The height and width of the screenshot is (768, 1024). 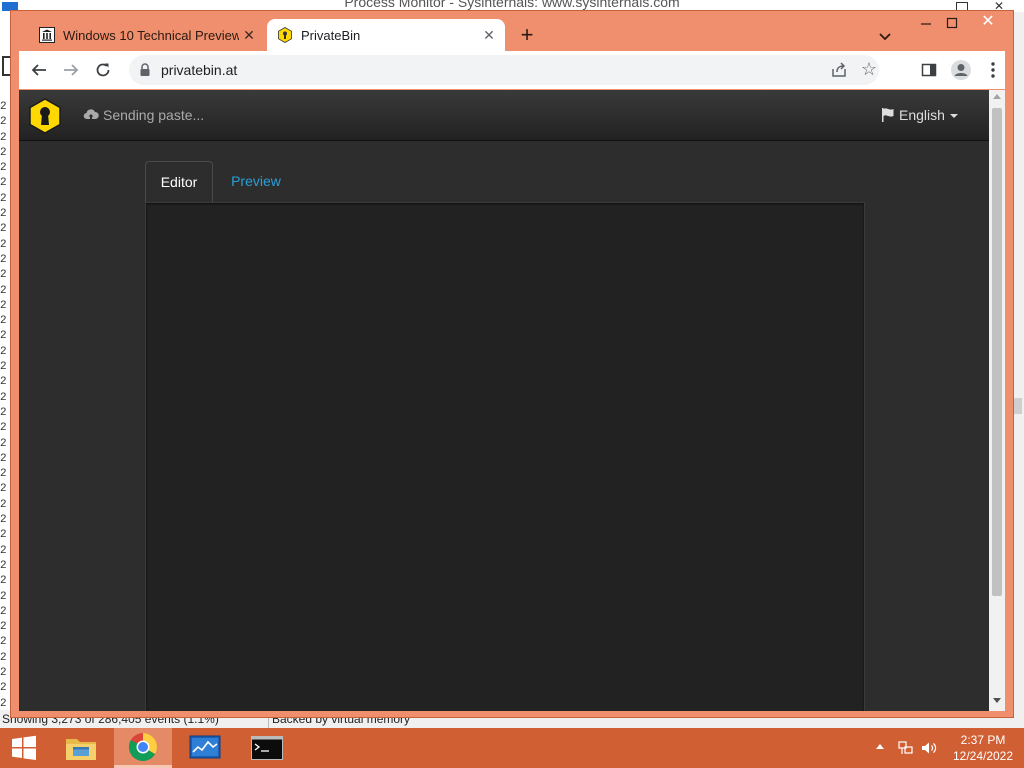 I want to click on taskbar: 2:37 PM 12/24/2022, so click(x=512, y=748).